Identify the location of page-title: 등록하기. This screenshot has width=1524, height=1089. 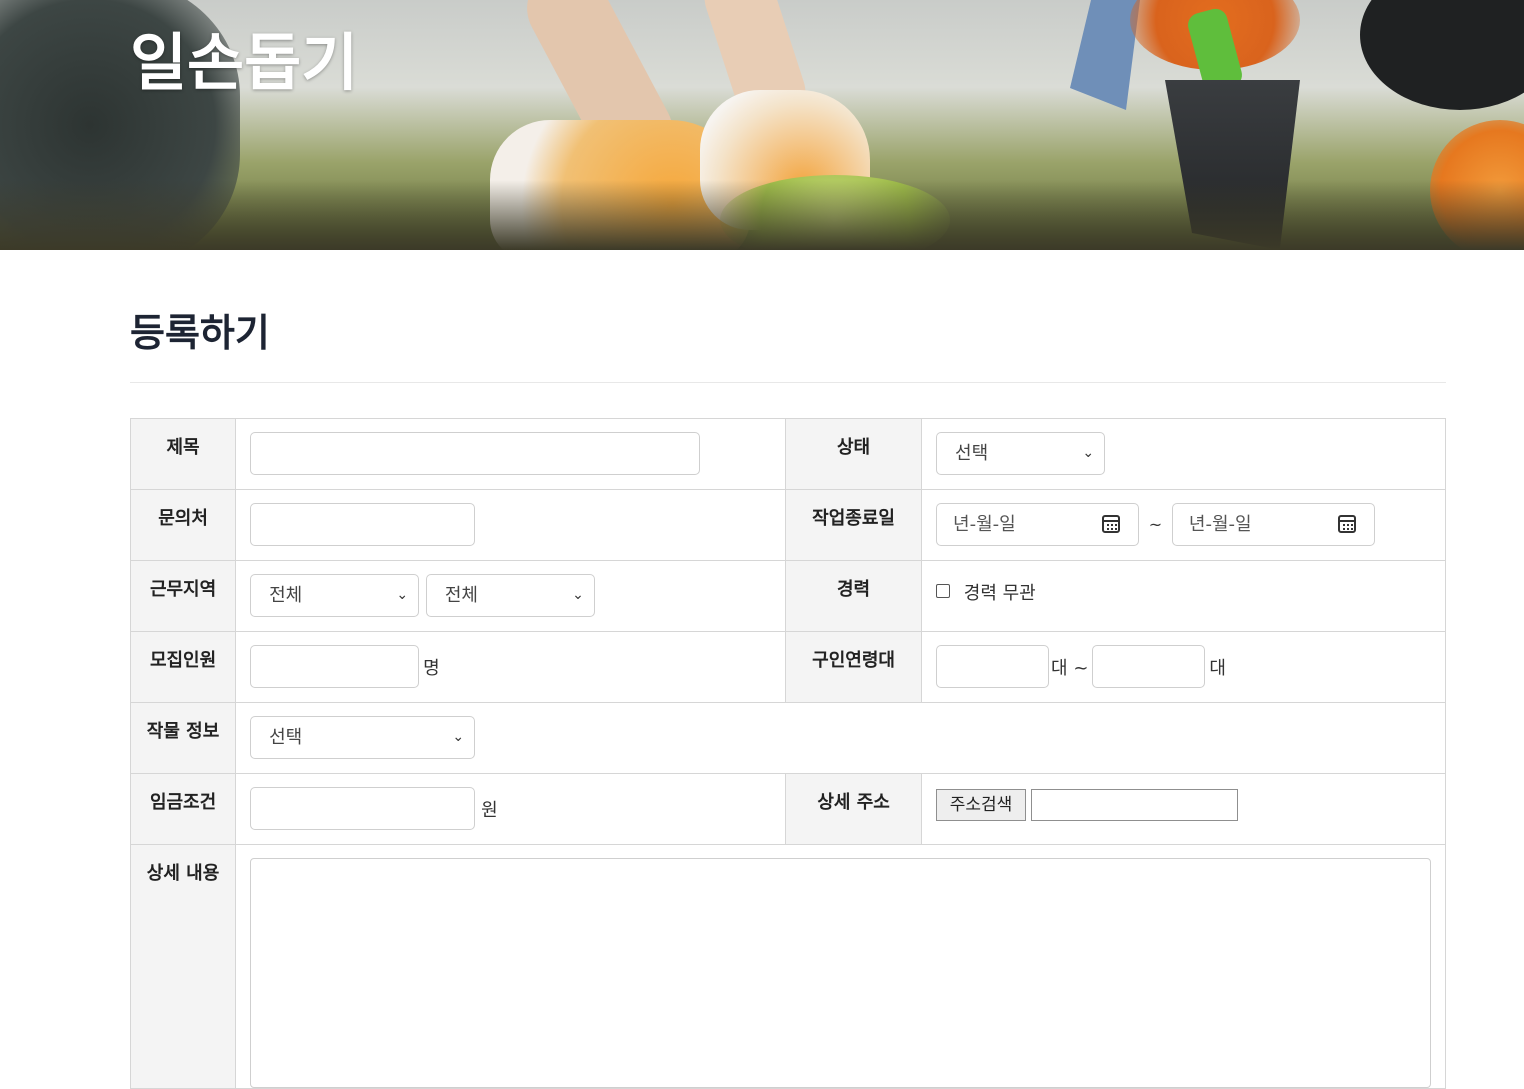
(200, 333).